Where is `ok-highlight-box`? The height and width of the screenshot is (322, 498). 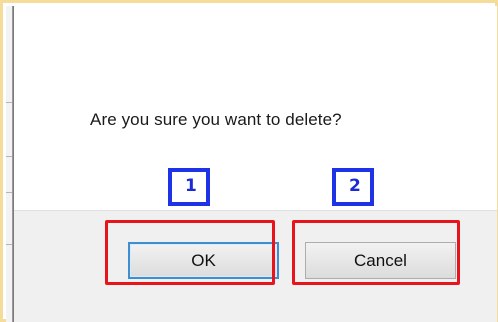
ok-highlight-box is located at coordinates (190, 252).